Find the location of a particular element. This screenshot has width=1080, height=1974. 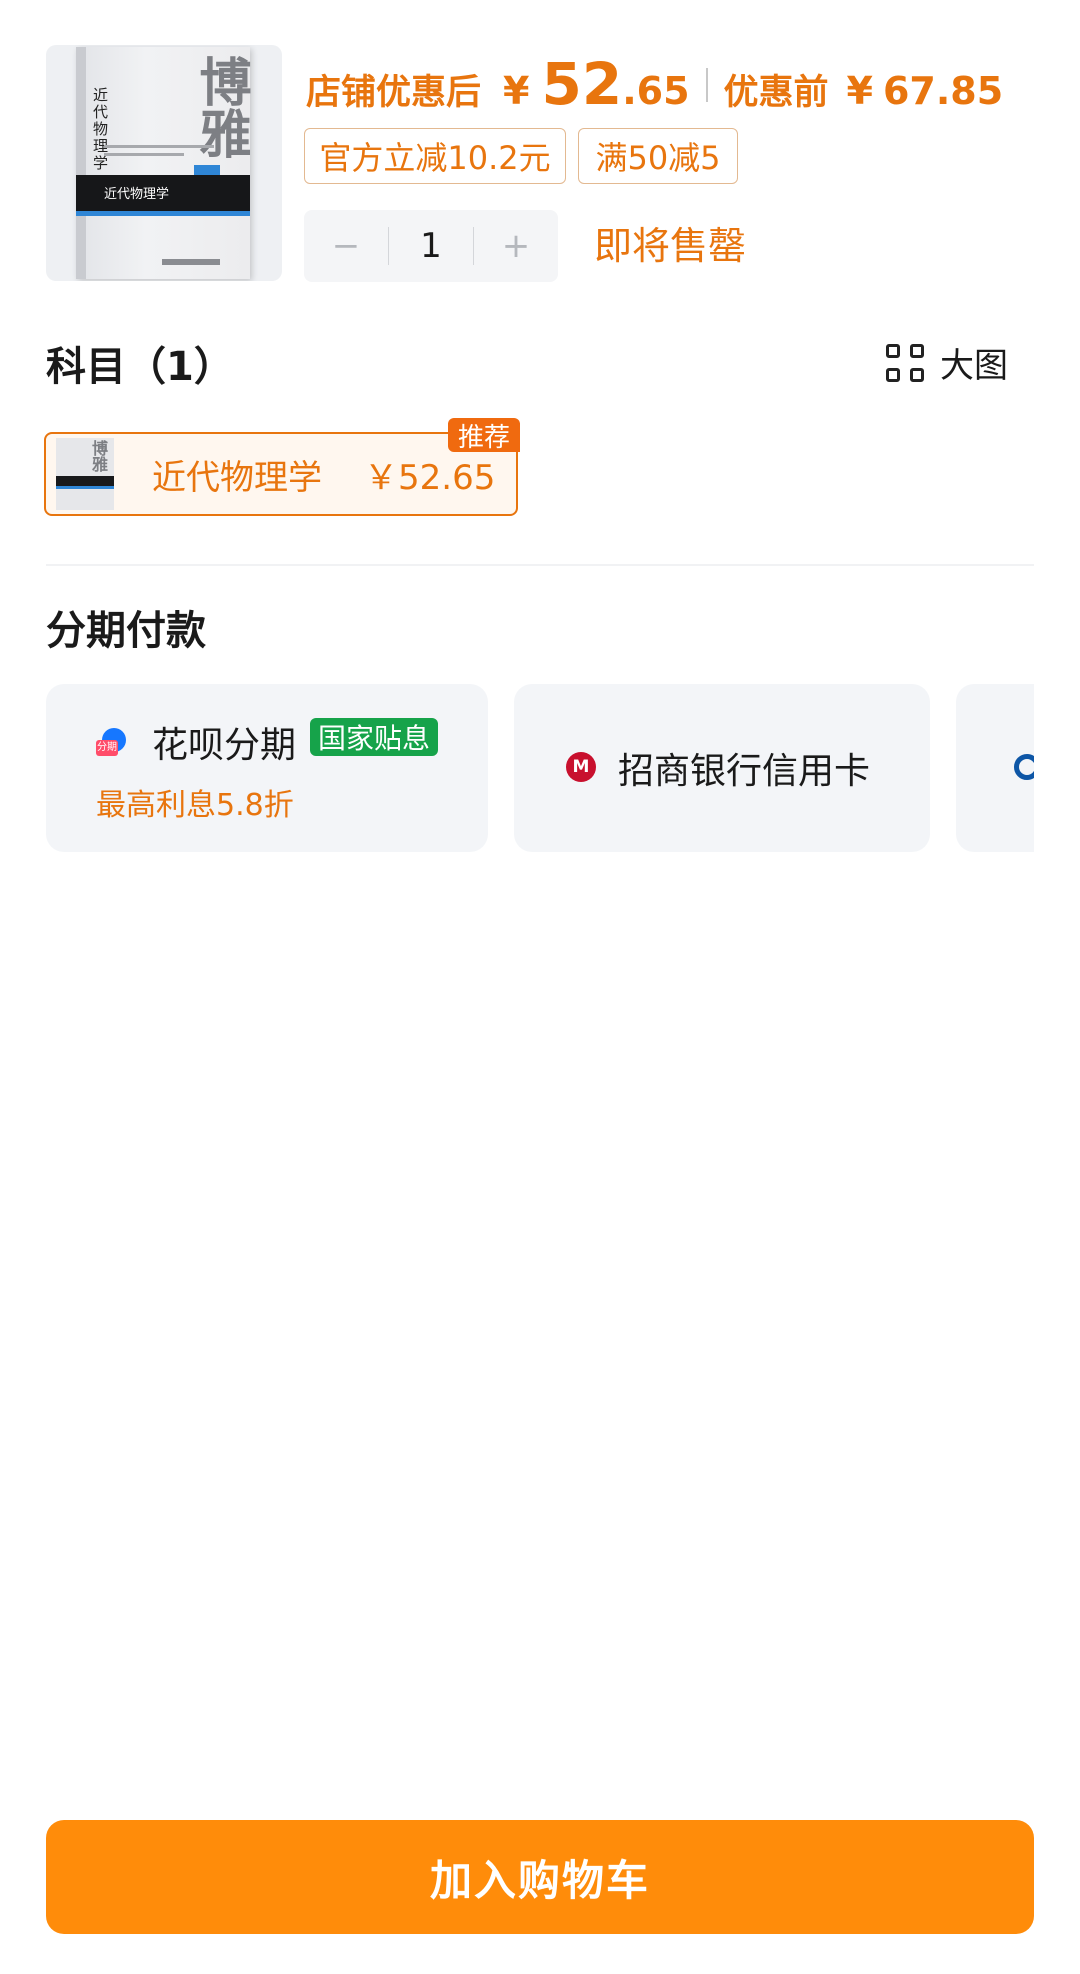

installment-card-partial is located at coordinates (995, 768).